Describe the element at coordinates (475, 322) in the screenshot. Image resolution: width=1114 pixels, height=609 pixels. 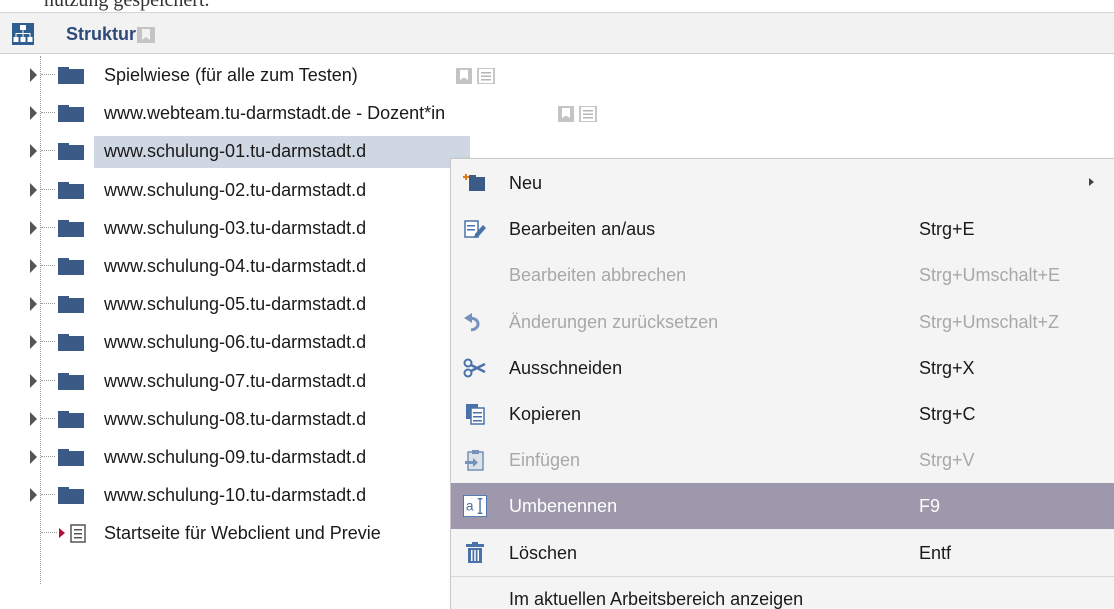
I see `revert-icon` at that location.